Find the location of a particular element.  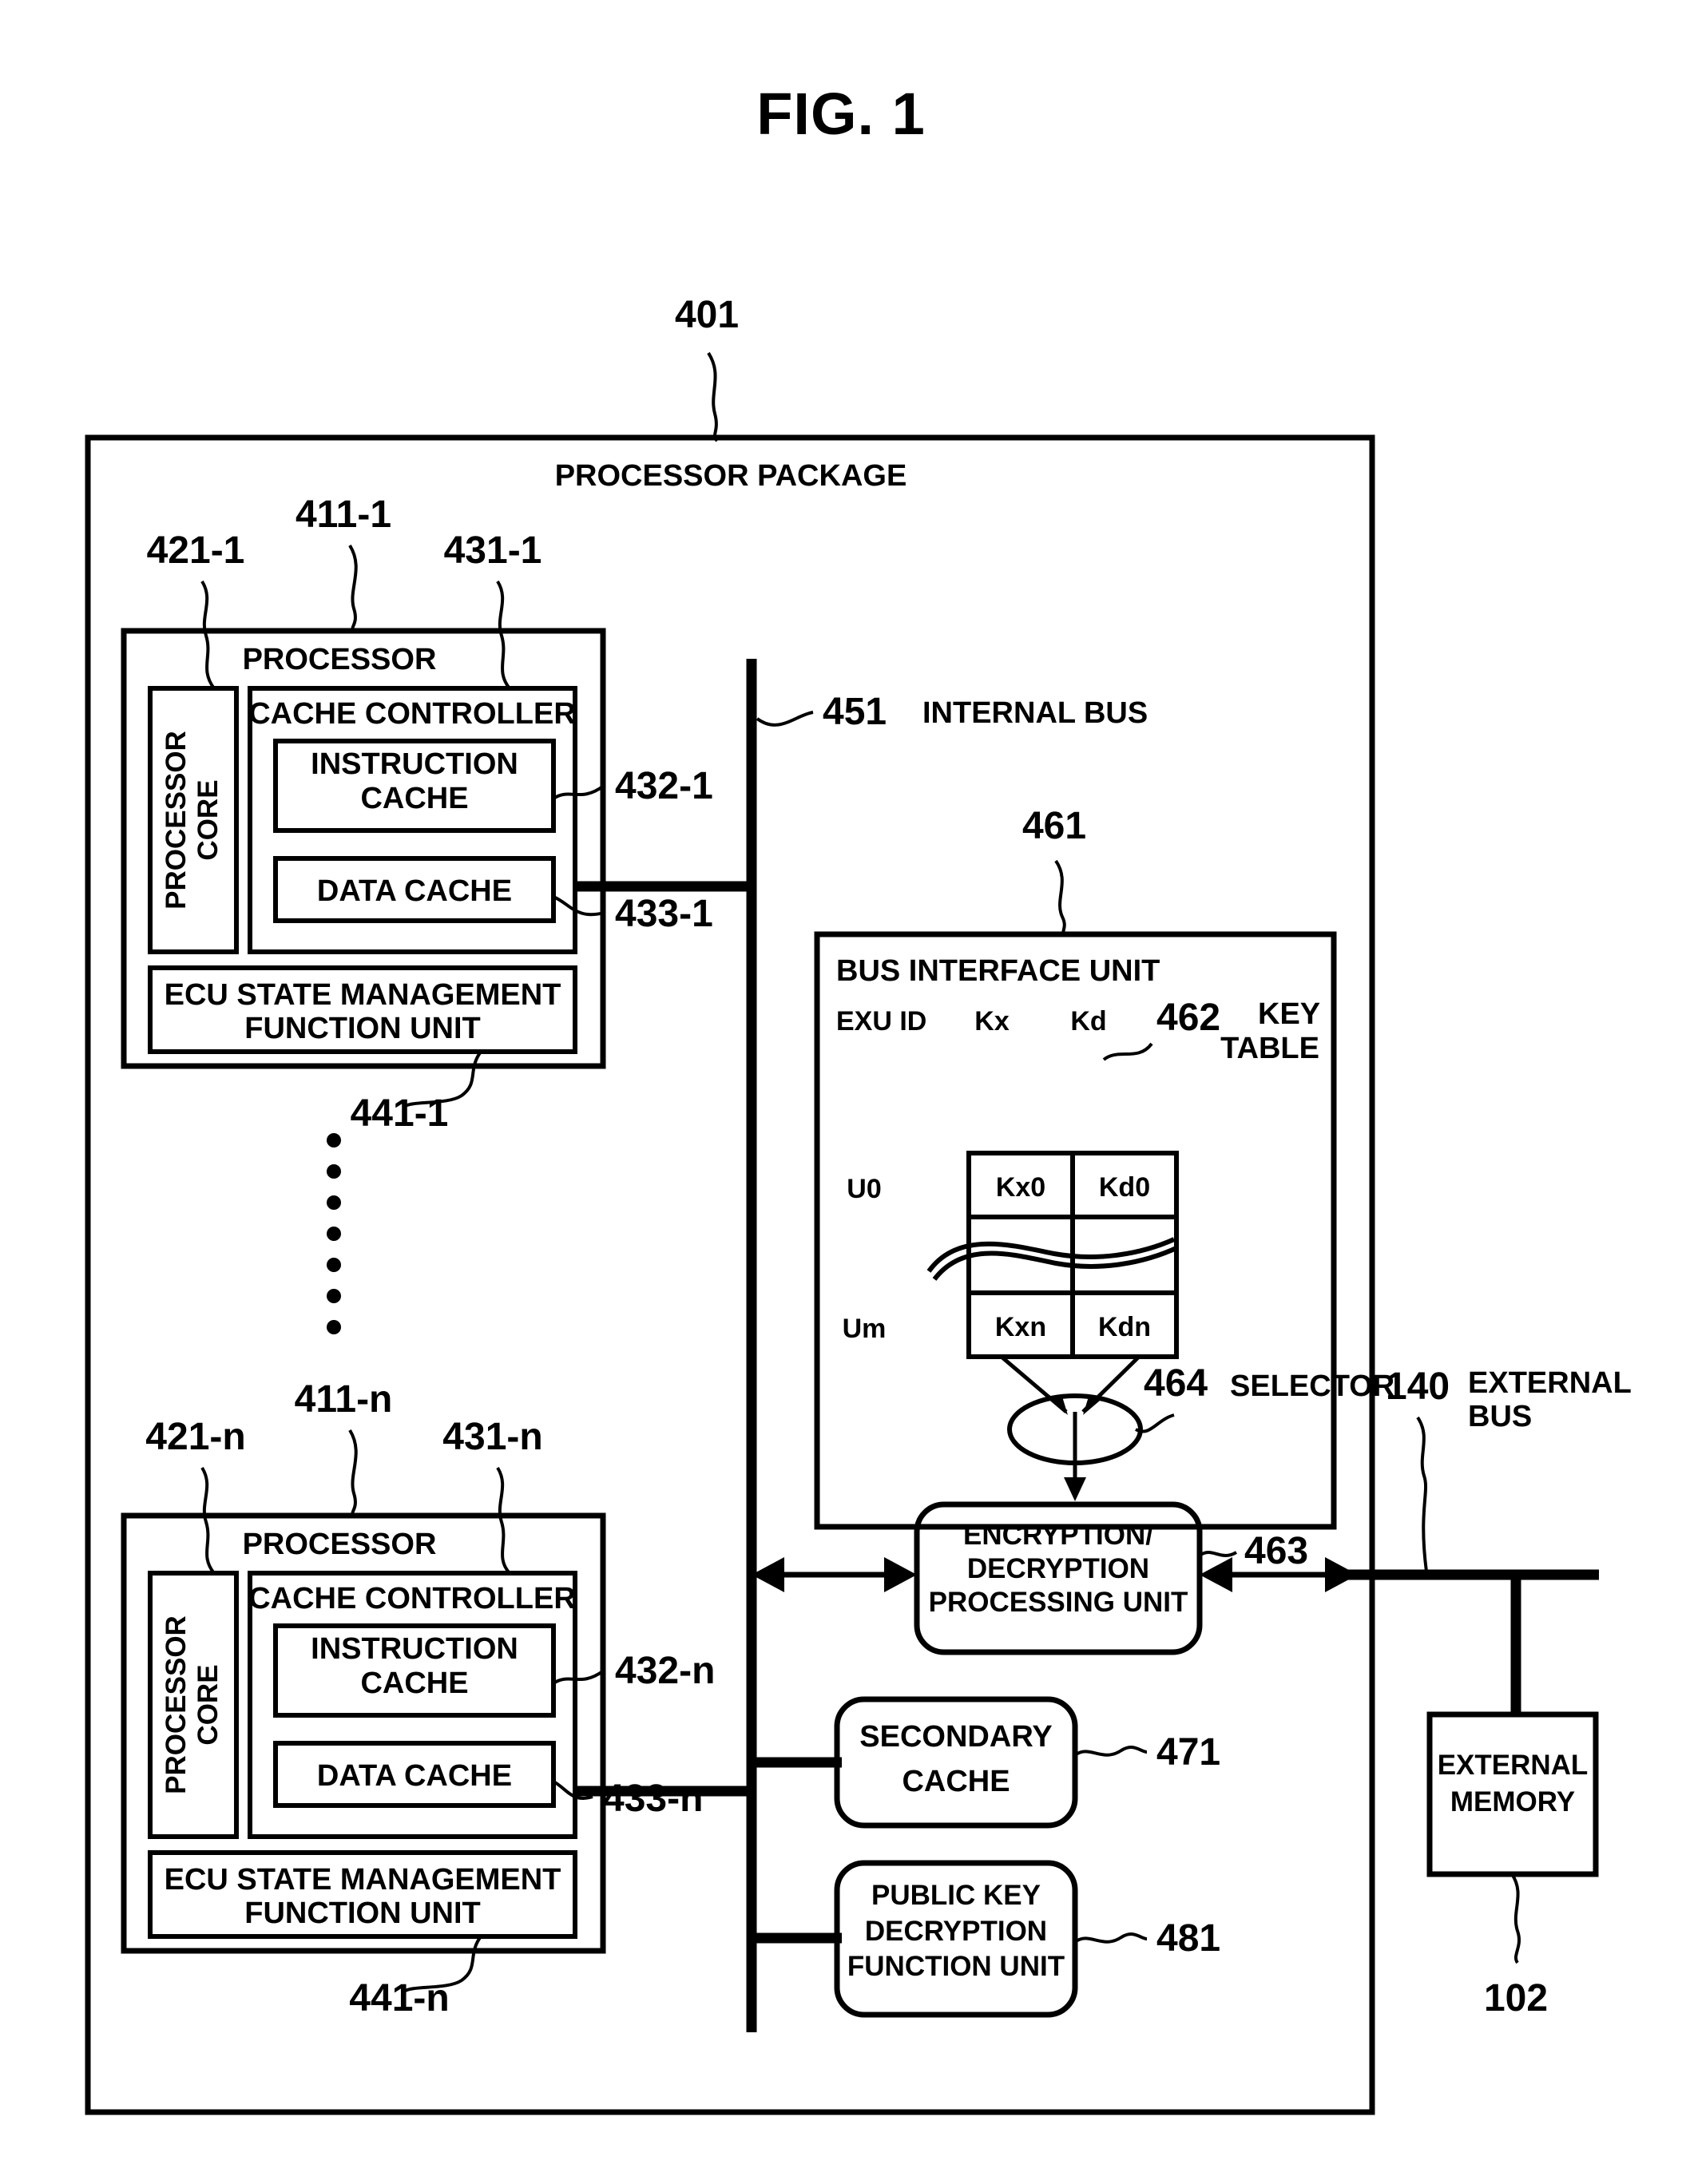

ref-471: 471 is located at coordinates (1188, 1752).